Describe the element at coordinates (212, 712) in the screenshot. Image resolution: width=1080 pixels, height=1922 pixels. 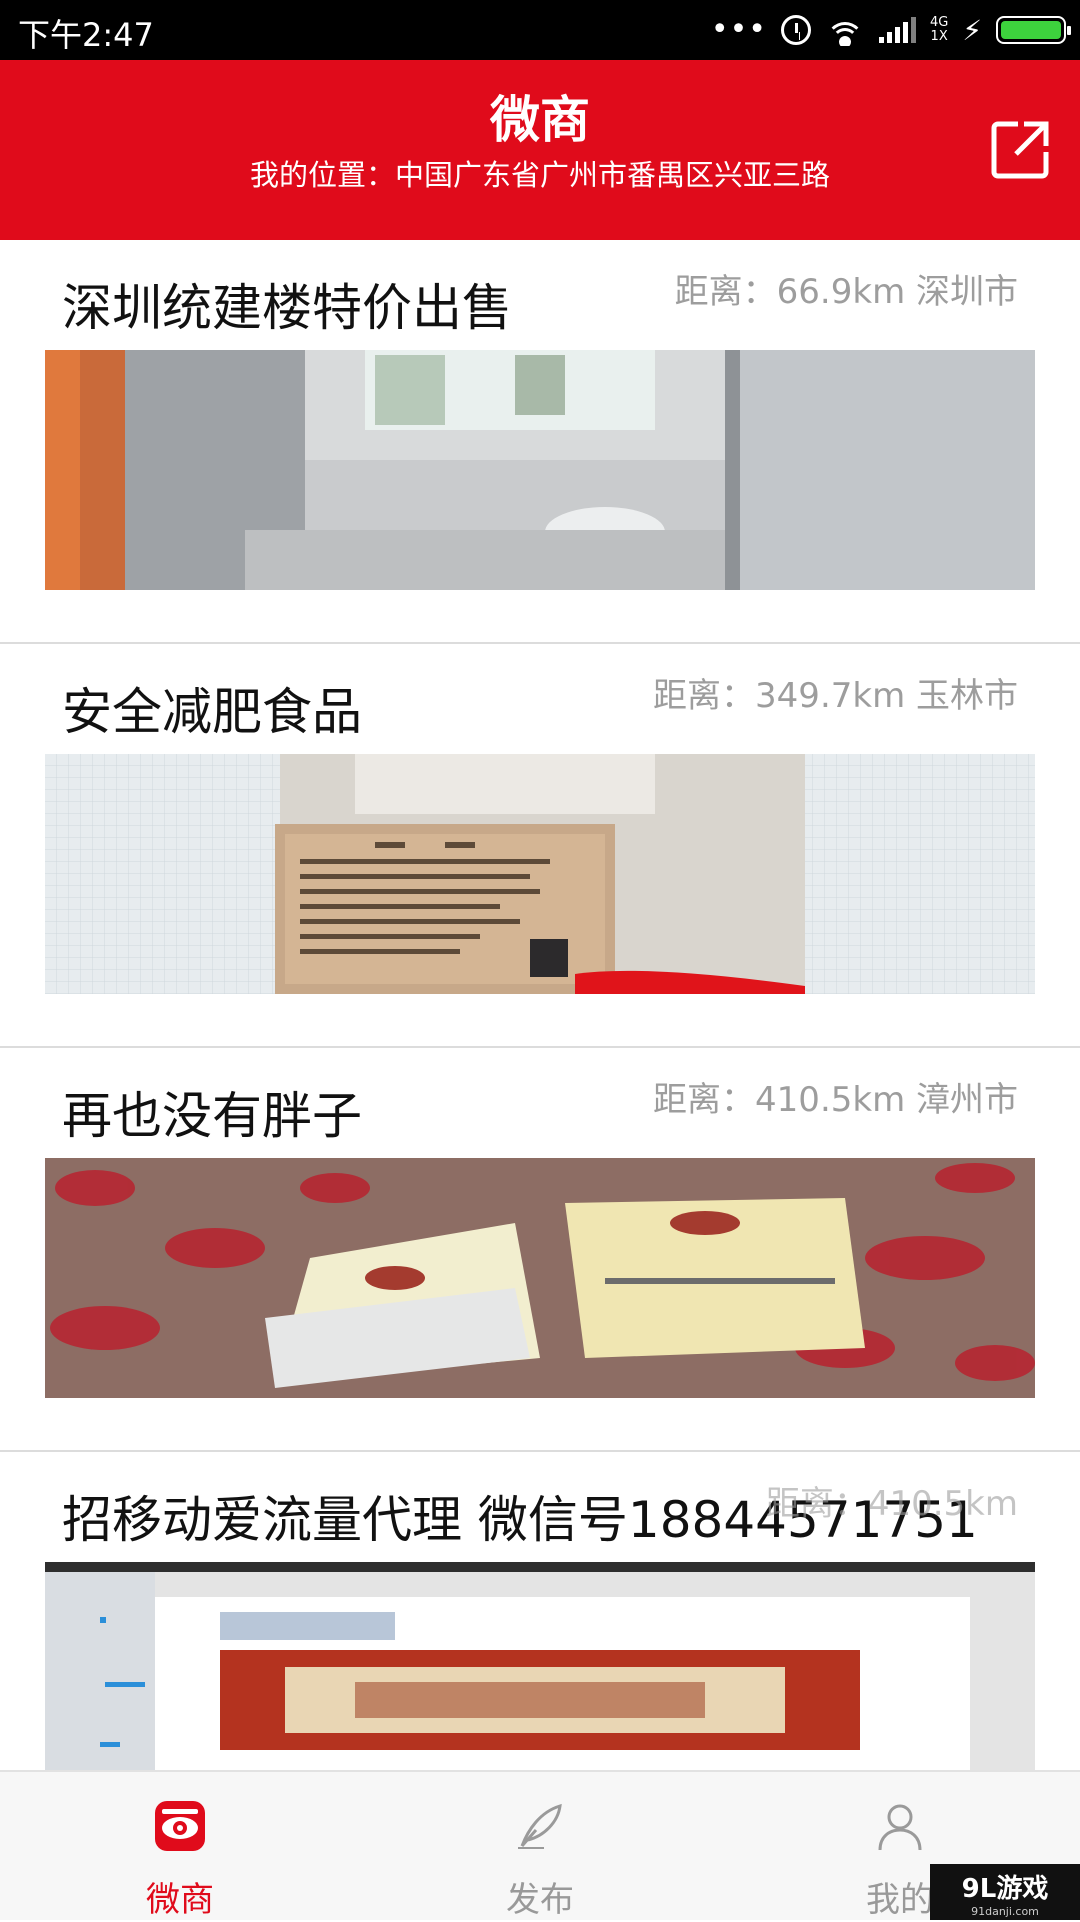
I see `listing-title: 安全减肥食品` at that location.